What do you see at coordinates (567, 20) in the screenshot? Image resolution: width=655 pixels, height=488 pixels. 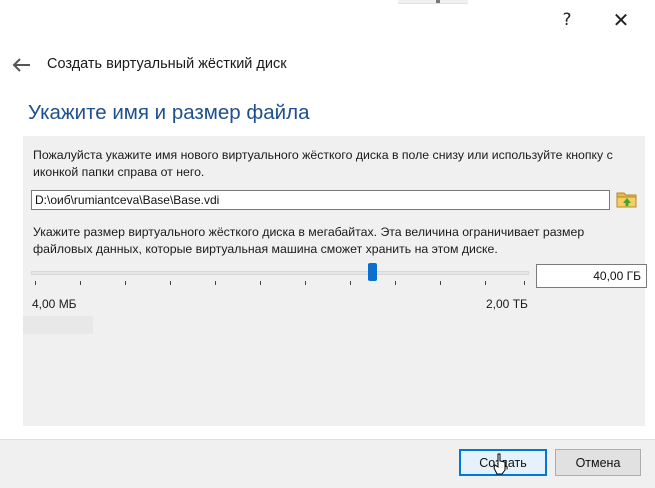 I see `help-button: ?` at bounding box center [567, 20].